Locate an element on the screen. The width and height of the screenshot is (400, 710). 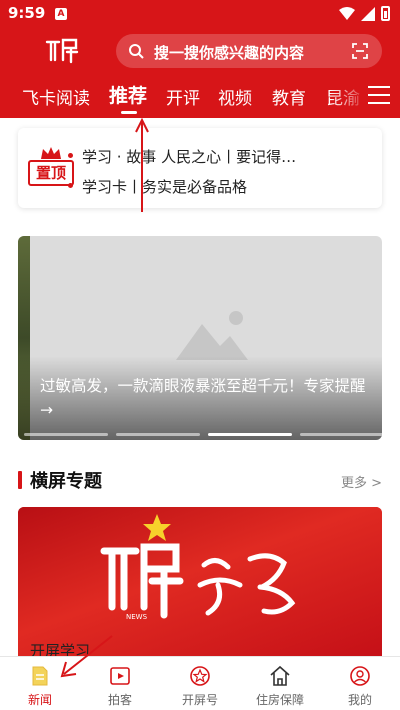
tab-feika-reading: 飞卡阅读 is located at coordinates (56, 96).